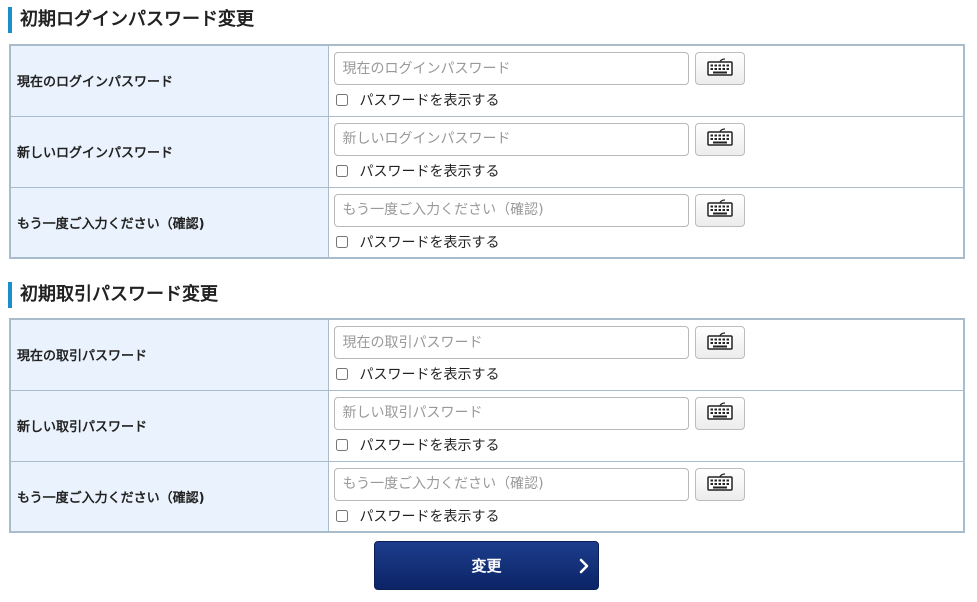  What do you see at coordinates (511, 139) in the screenshot?
I see `new-login-password-input` at bounding box center [511, 139].